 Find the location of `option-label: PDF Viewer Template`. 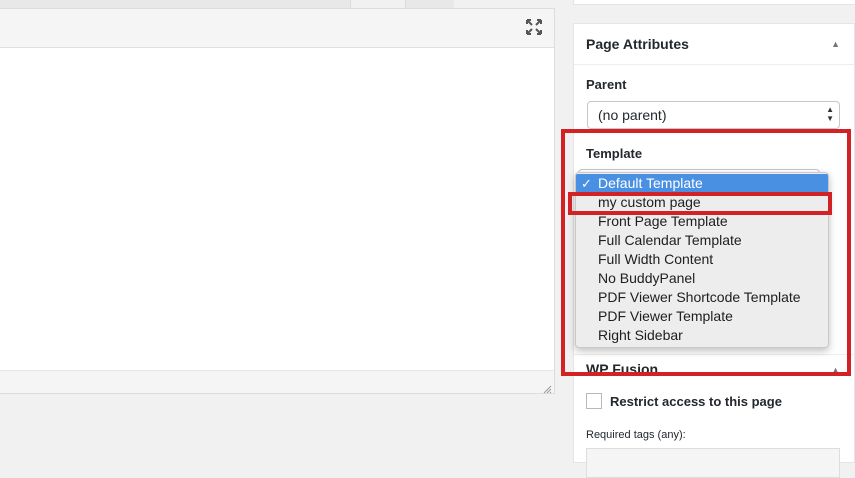

option-label: PDF Viewer Template is located at coordinates (665, 316).